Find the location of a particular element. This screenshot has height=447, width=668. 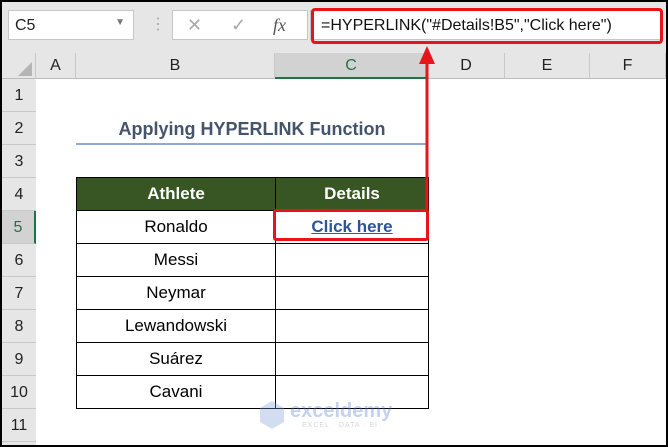

svg-text: exceldemy is located at coordinates (341, 411).